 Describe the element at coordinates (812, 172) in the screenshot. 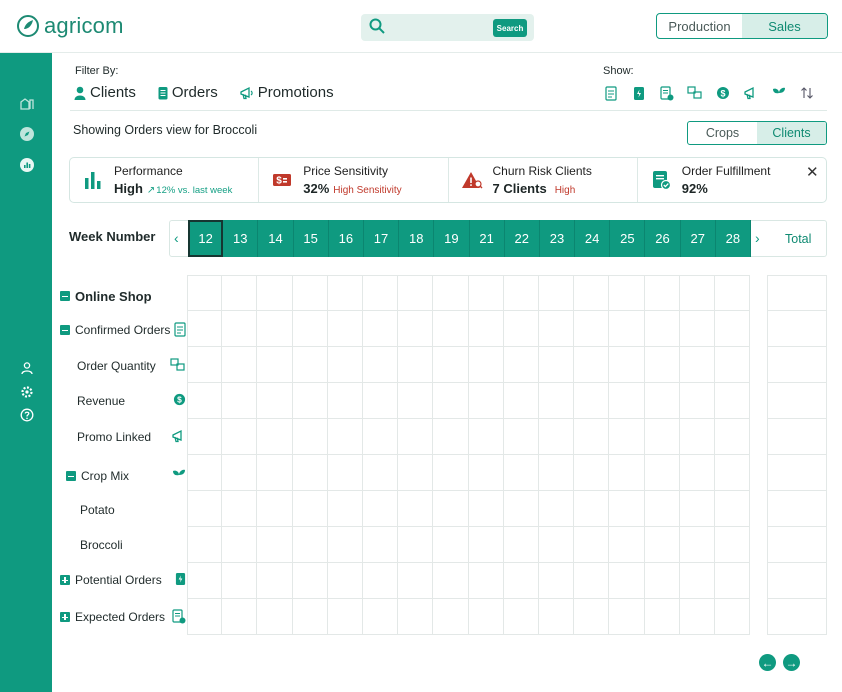

I see `close-icon: ✕` at that location.